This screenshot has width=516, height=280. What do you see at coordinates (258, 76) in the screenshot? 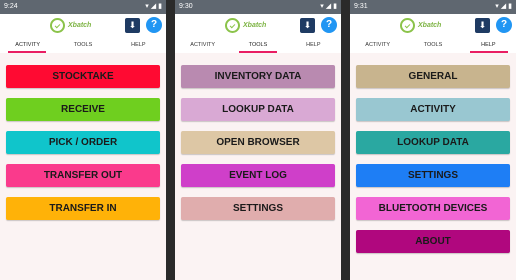
I see `inventory-data-button: INVENTORY DATA` at bounding box center [258, 76].